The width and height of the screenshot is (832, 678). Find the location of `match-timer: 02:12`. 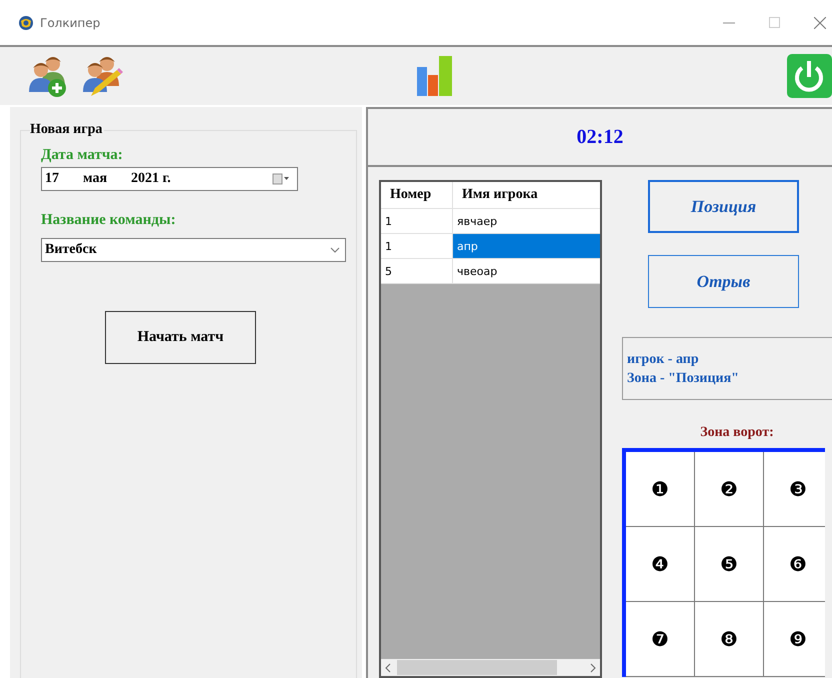

match-timer: 02:12 is located at coordinates (600, 137).